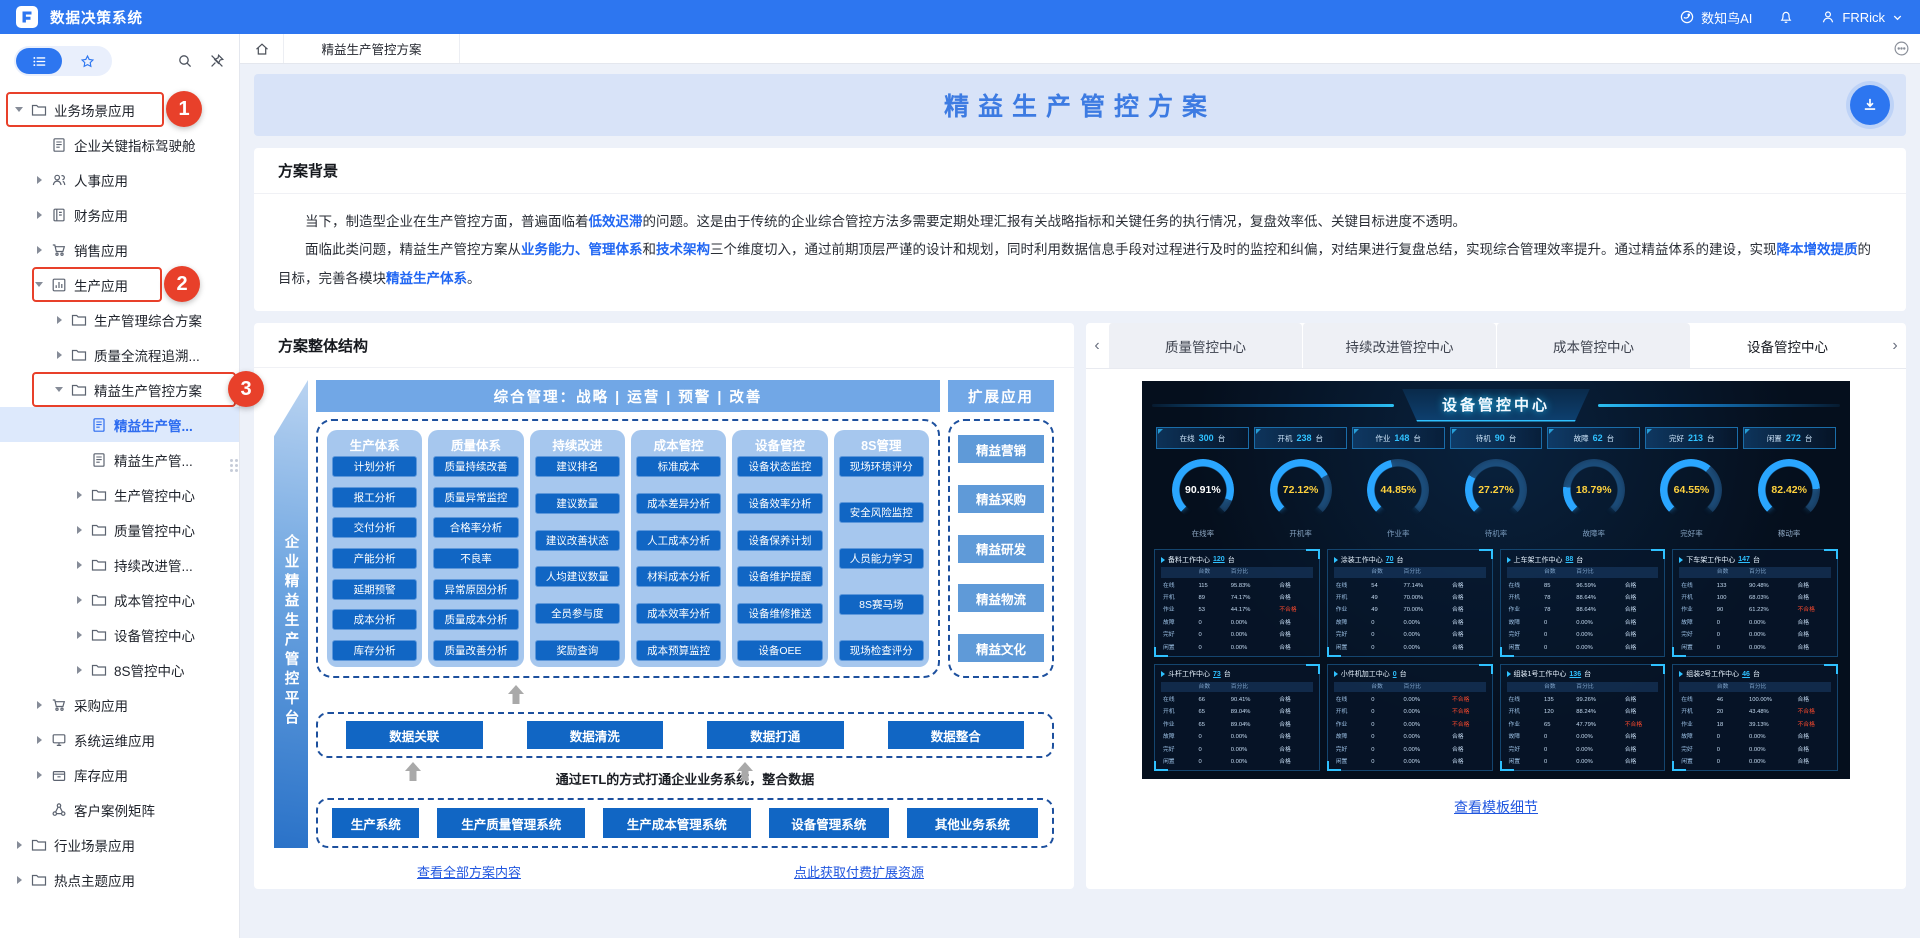 The width and height of the screenshot is (1920, 938). I want to click on ai-assistant-button: 数知鸟AI, so click(1715, 17).